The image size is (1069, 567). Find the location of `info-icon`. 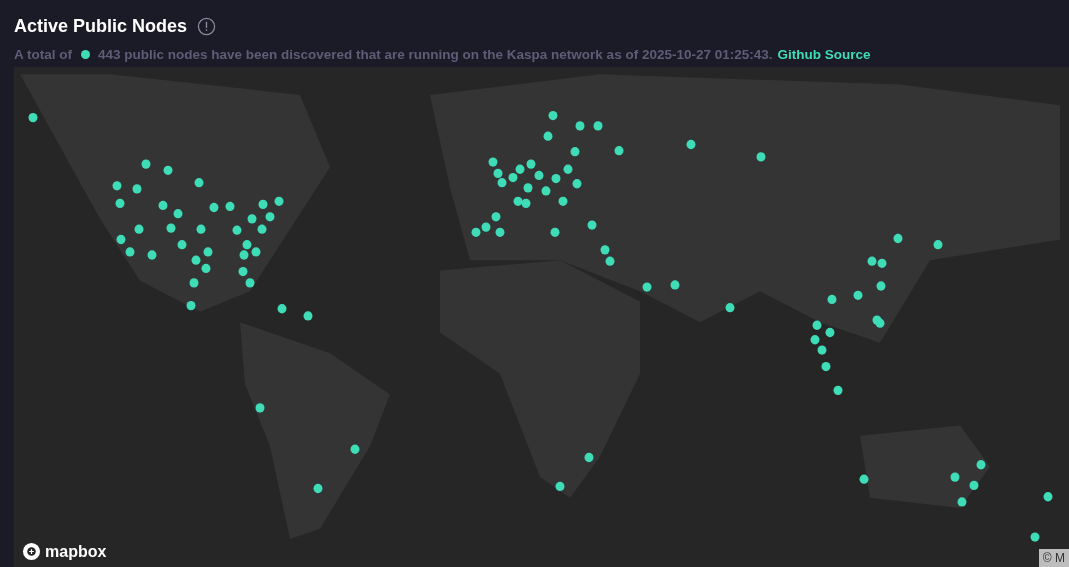

info-icon is located at coordinates (207, 26).